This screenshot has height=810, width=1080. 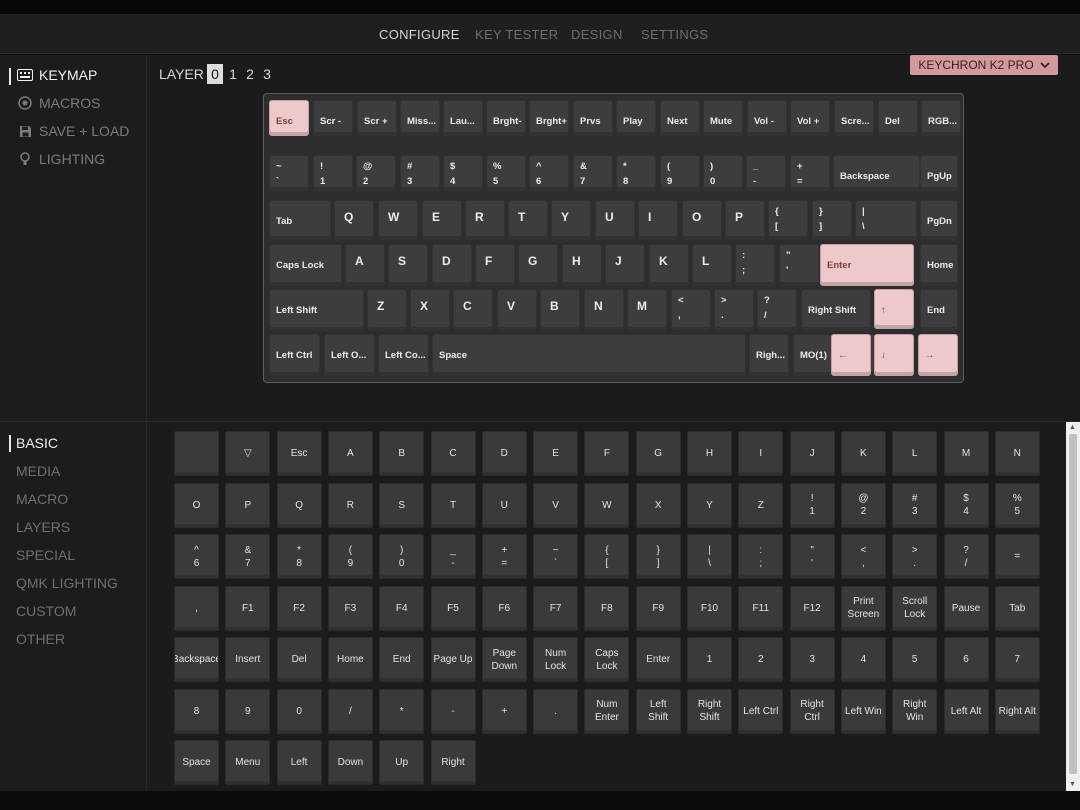 I want to click on keycode-3: 3, so click(x=812, y=659).